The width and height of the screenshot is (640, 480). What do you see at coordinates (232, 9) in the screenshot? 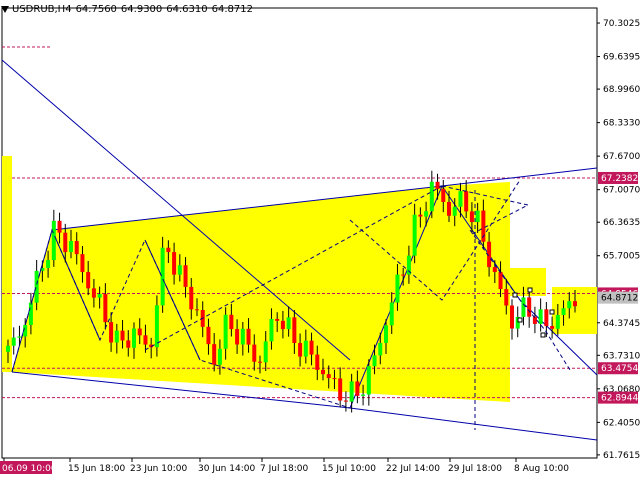
I see `close-value: 64.8712` at bounding box center [232, 9].